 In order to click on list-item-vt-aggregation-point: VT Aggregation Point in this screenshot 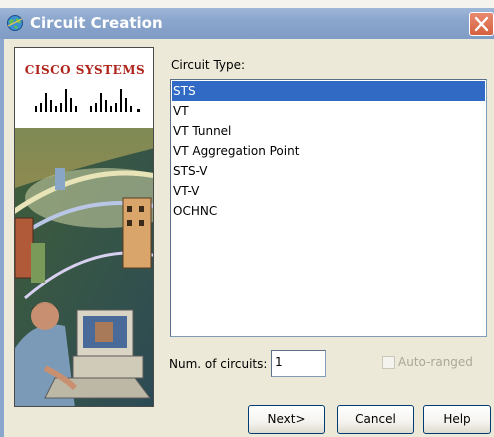, I will do `click(328, 151)`.